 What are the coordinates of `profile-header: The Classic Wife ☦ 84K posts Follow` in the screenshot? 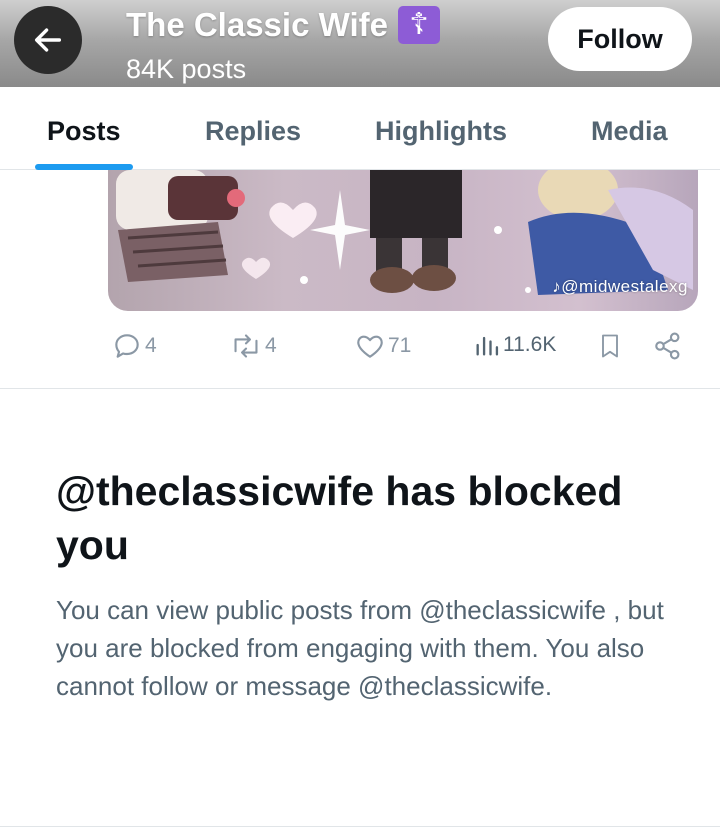 It's located at (360, 43).